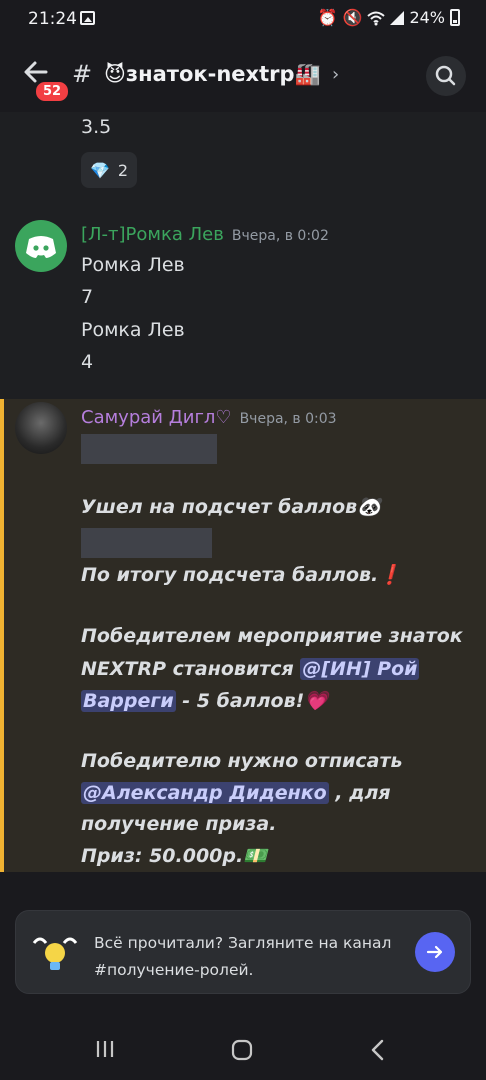 This screenshot has width=486, height=1080. Describe the element at coordinates (327, 17) in the screenshot. I see `alarm-icon: ⏰` at that location.